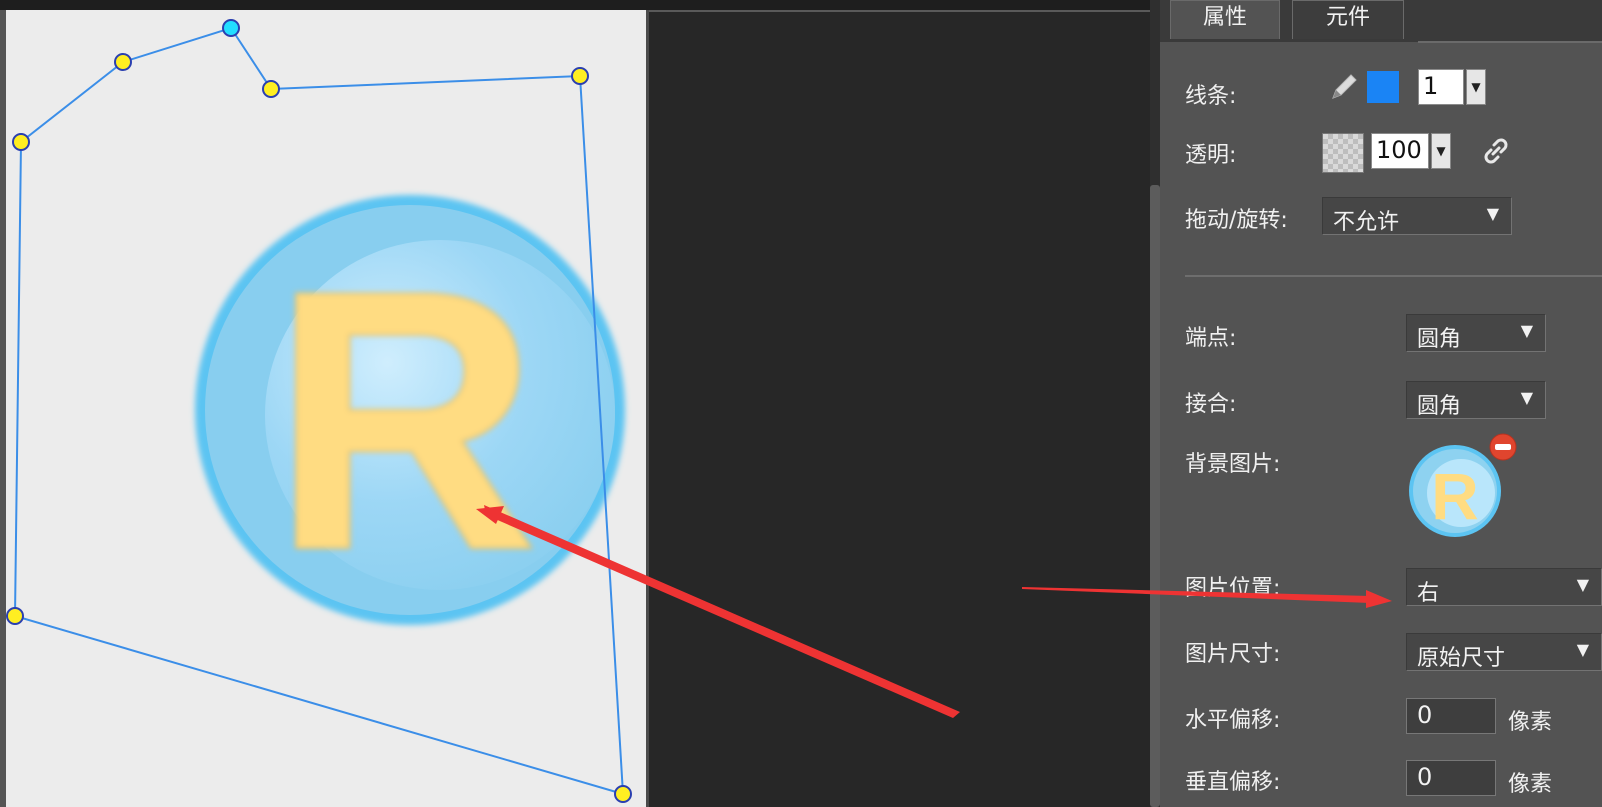 The image size is (1602, 807). I want to click on section-divider, so click(1393, 276).